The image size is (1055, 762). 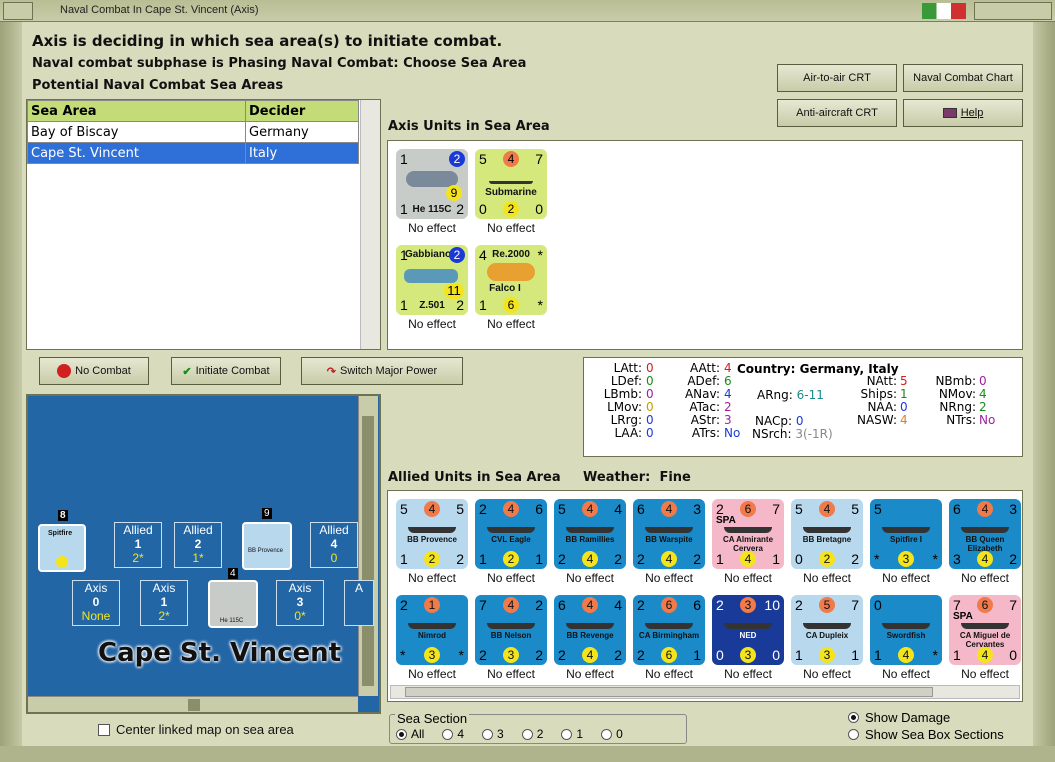 I want to click on allied-unit-counter: 5 4 5 1 2 2 BB Provence, so click(x=432, y=534).